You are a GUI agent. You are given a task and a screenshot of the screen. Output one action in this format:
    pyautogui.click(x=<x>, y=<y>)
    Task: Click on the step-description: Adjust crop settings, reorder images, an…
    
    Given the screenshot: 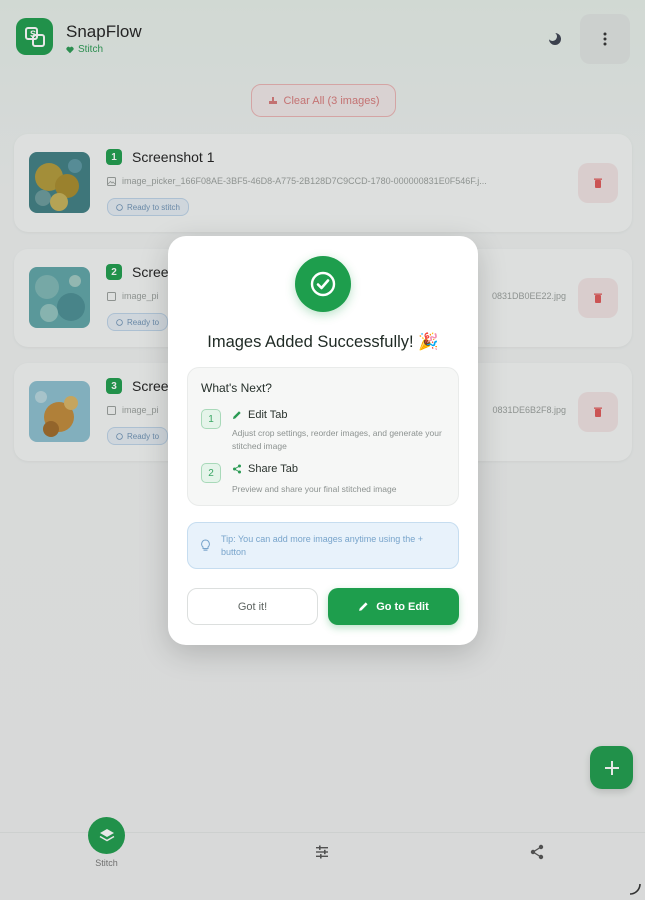 What is the action you would take?
    pyautogui.click(x=337, y=439)
    